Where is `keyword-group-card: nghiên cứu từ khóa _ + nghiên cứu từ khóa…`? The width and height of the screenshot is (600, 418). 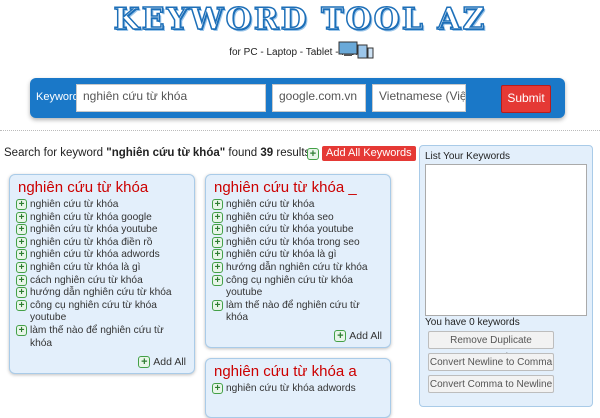
keyword-group-card: nghiên cứu từ khóa _ + nghiên cứu từ khóa… is located at coordinates (298, 261).